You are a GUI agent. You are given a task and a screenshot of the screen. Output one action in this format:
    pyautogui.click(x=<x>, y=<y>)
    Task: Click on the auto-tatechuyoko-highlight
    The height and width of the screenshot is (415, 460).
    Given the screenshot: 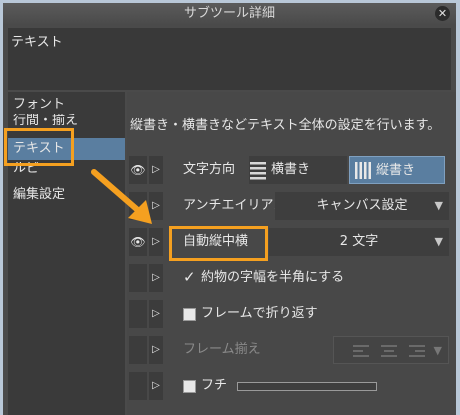 What is the action you would take?
    pyautogui.click(x=218, y=243)
    